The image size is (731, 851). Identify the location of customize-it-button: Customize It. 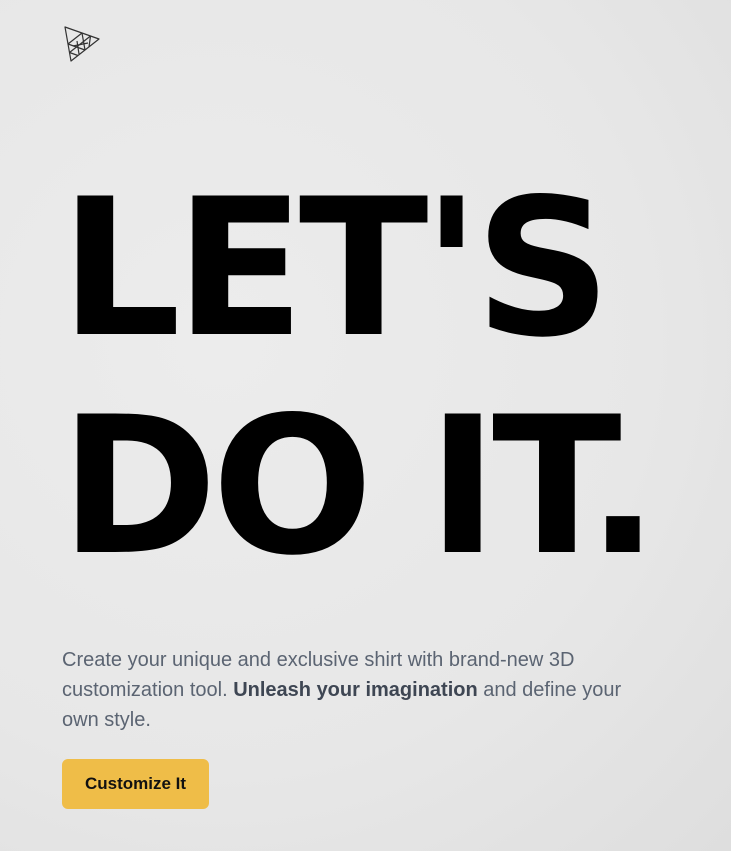
(135, 784).